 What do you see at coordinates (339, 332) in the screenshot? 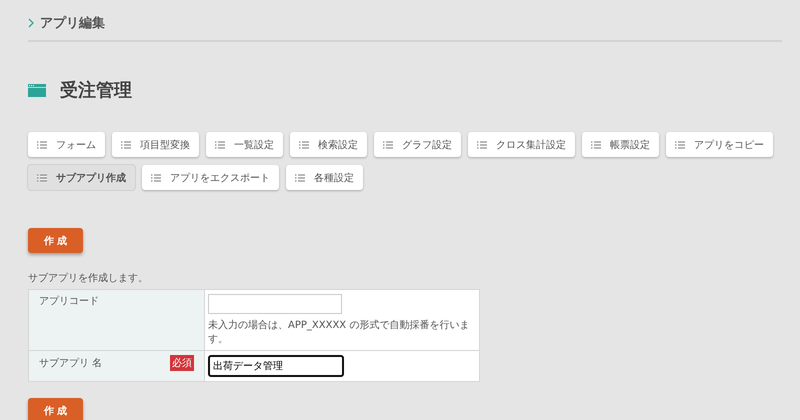
I see `field-note: 未入力の場合は、APP_XXXXX の形式で自動採番を行います。` at bounding box center [339, 332].